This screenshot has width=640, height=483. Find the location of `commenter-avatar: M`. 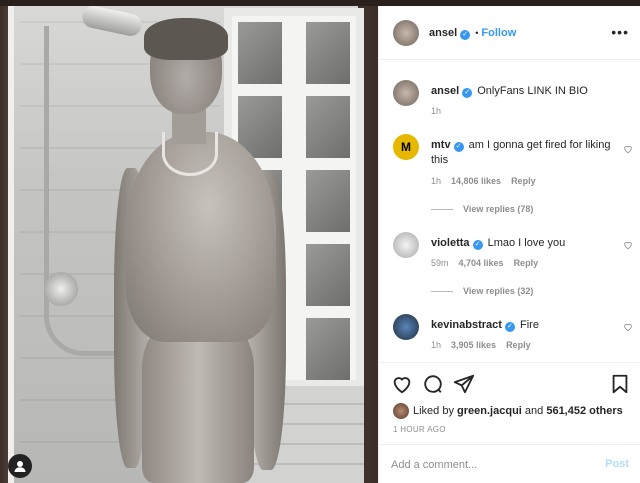

commenter-avatar: M is located at coordinates (406, 147).